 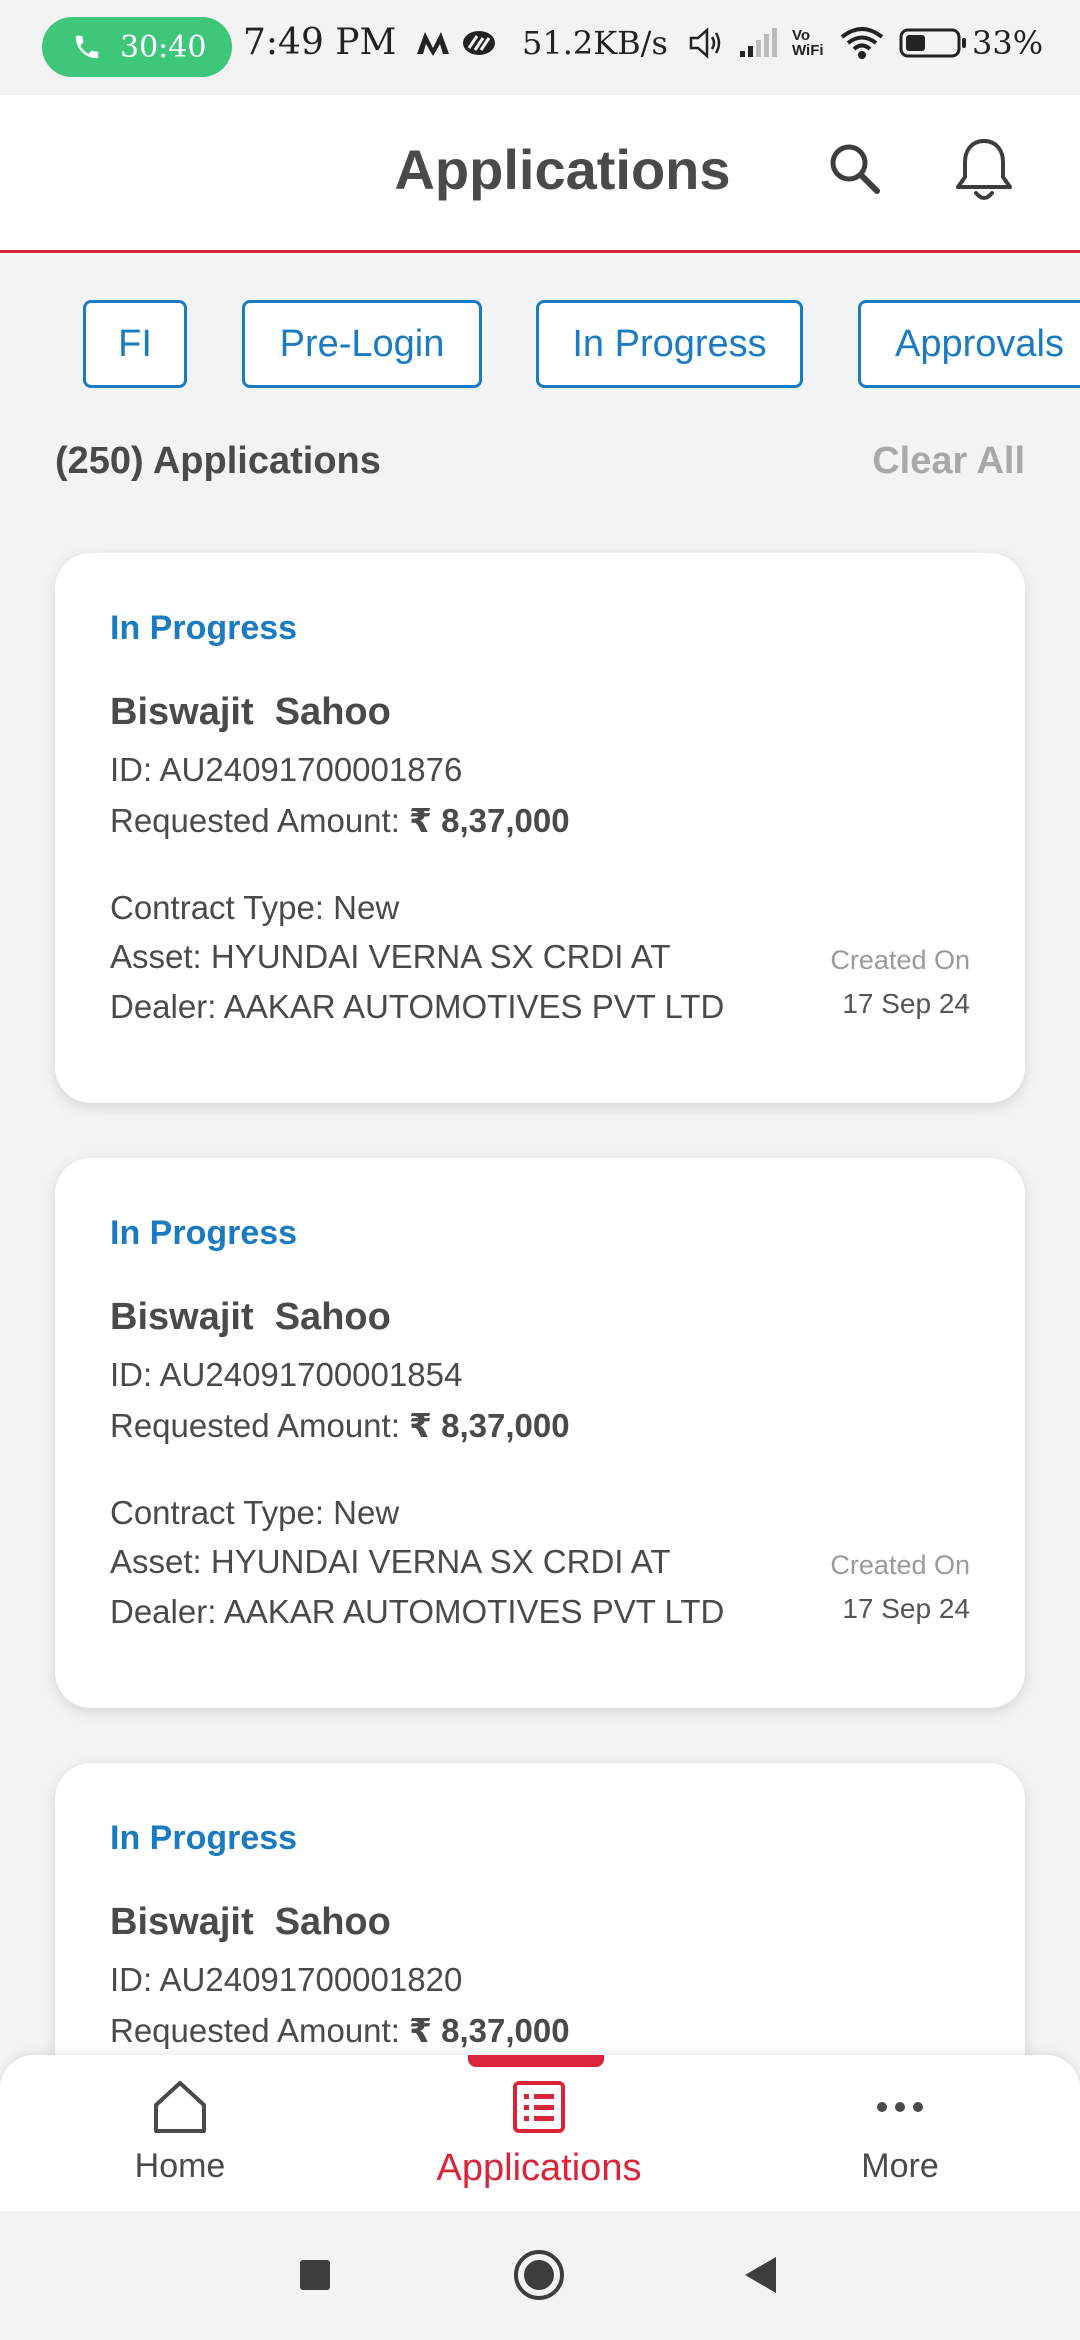 I want to click on home-icon, so click(x=180, y=2107).